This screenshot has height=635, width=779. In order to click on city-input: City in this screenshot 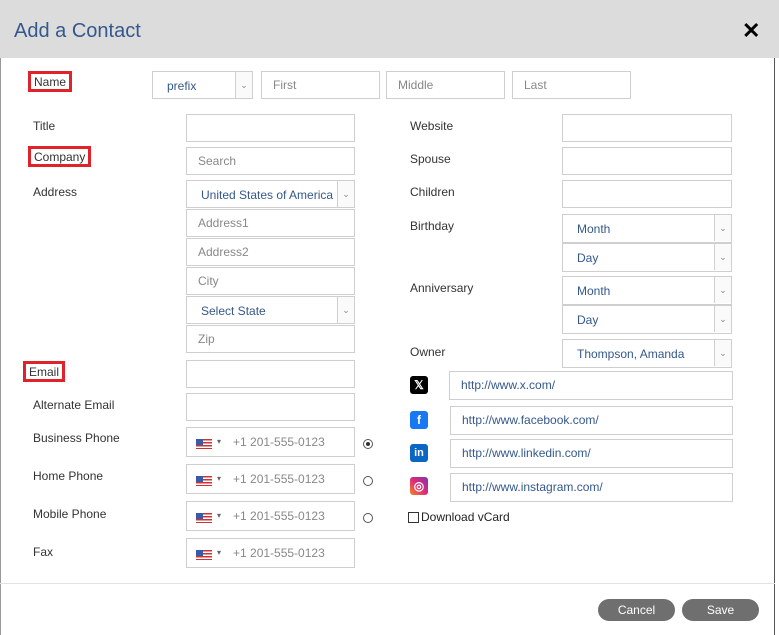, I will do `click(270, 281)`.